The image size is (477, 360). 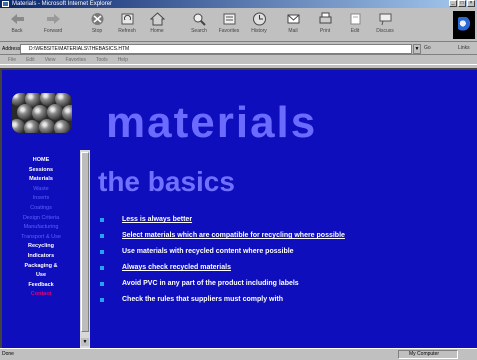 I want to click on print-icon, so click(x=325, y=18).